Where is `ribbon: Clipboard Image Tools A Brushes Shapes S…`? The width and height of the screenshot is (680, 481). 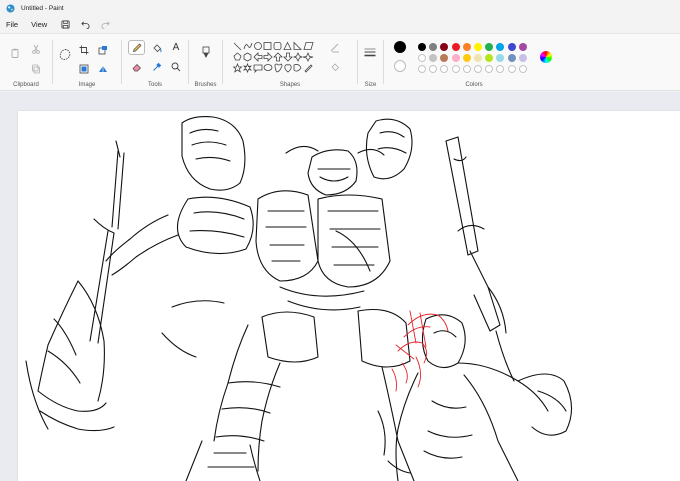
ribbon: Clipboard Image Tools A Brushes Shapes S… is located at coordinates (340, 62).